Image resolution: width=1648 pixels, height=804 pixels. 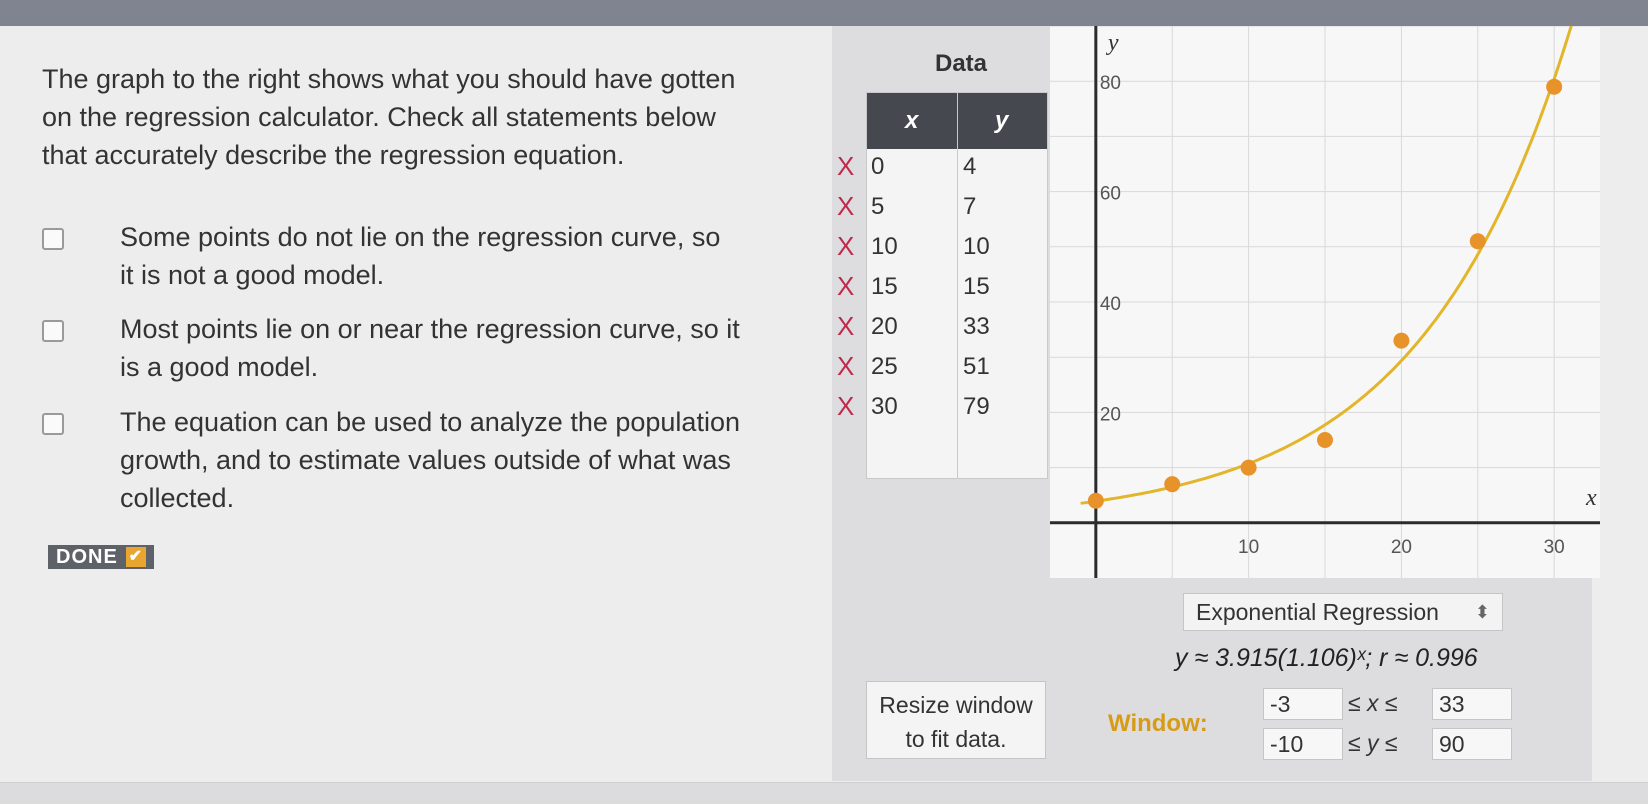 What do you see at coordinates (1326, 658) in the screenshot?
I see `regression-equation: y ≈ 3.915(1.106)ˣ; r ≈ 0.996` at bounding box center [1326, 658].